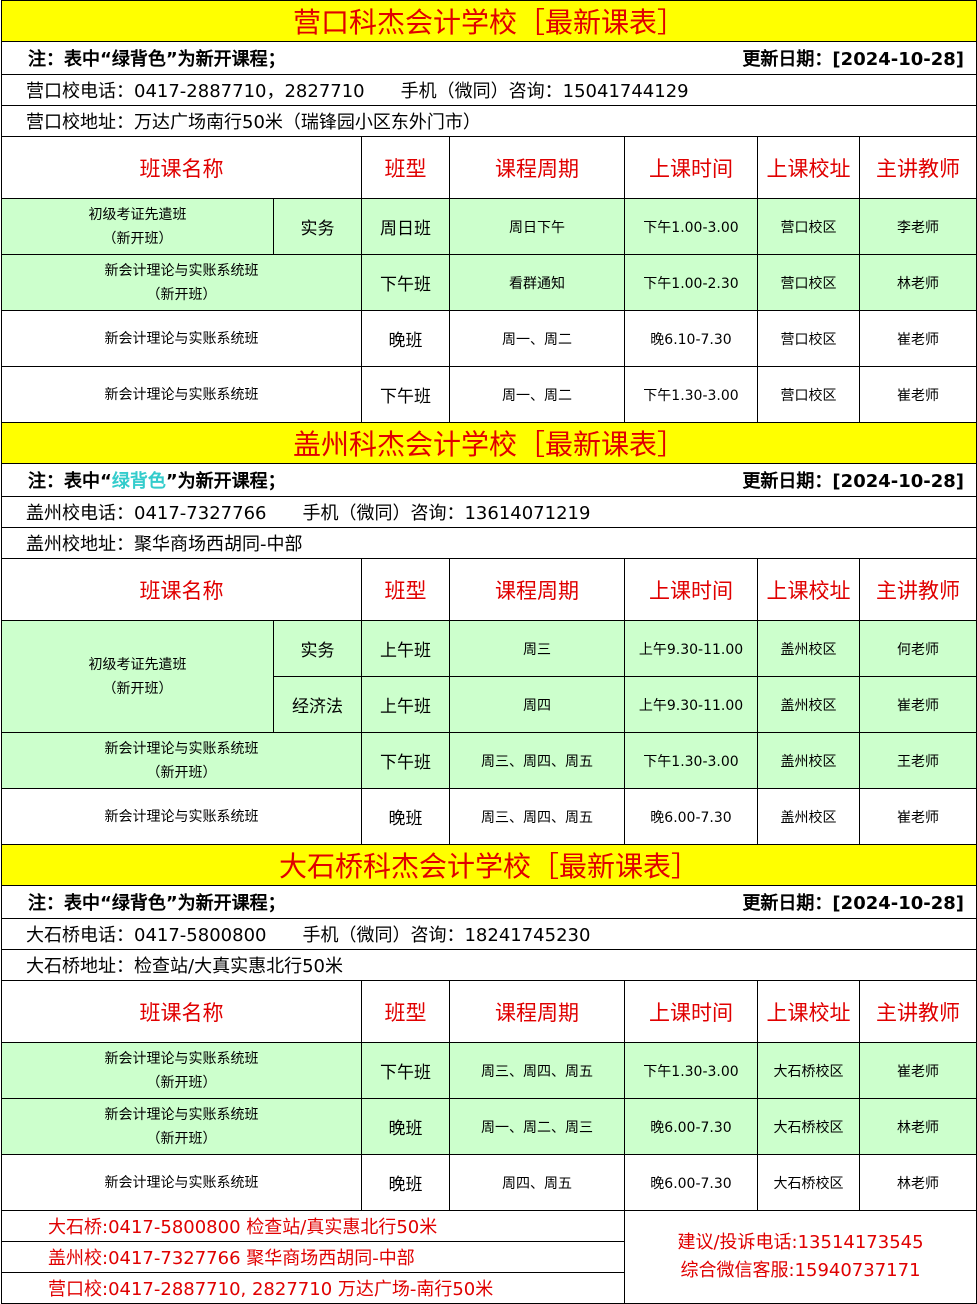 Image resolution: width=977 pixels, height=1304 pixels. What do you see at coordinates (691, 226) in the screenshot?
I see `class-time: 下午1.00-3.00` at bounding box center [691, 226].